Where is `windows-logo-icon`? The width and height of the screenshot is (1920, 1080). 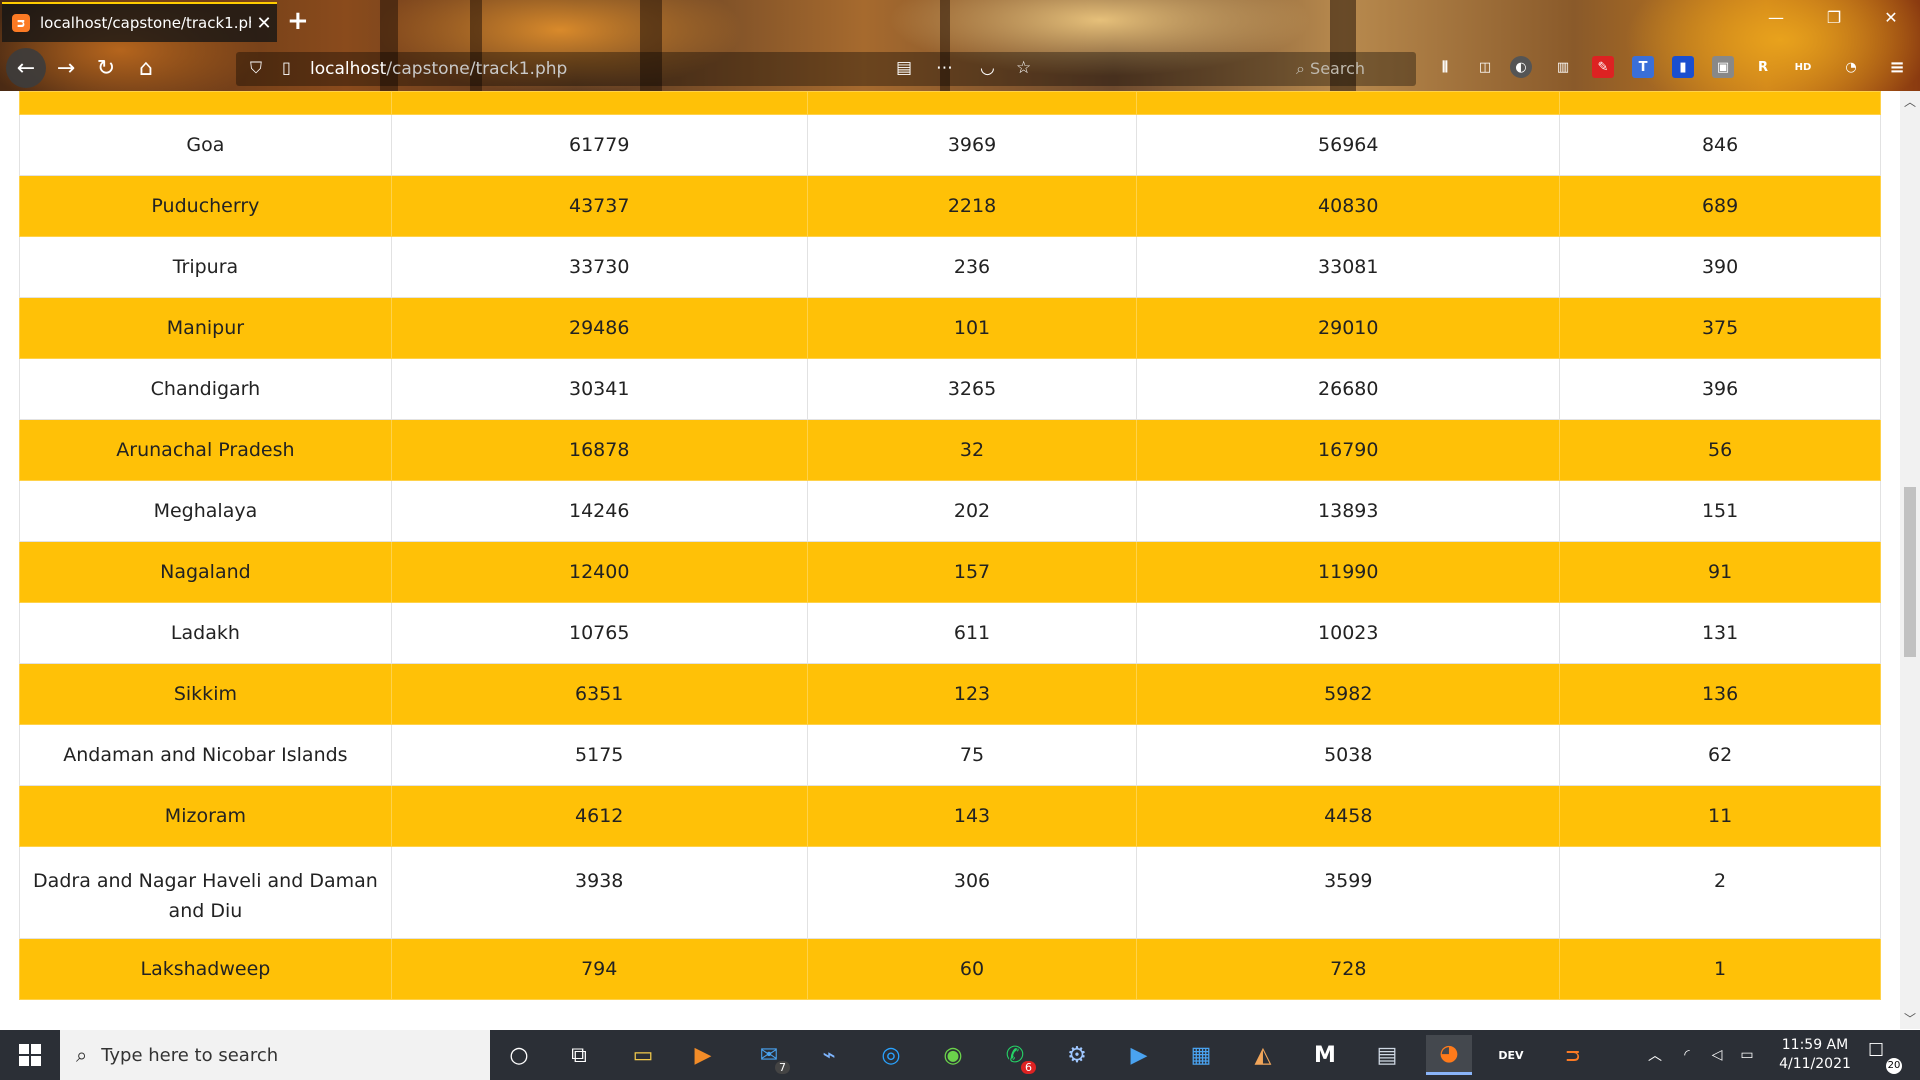 windows-logo-icon is located at coordinates (30, 1055).